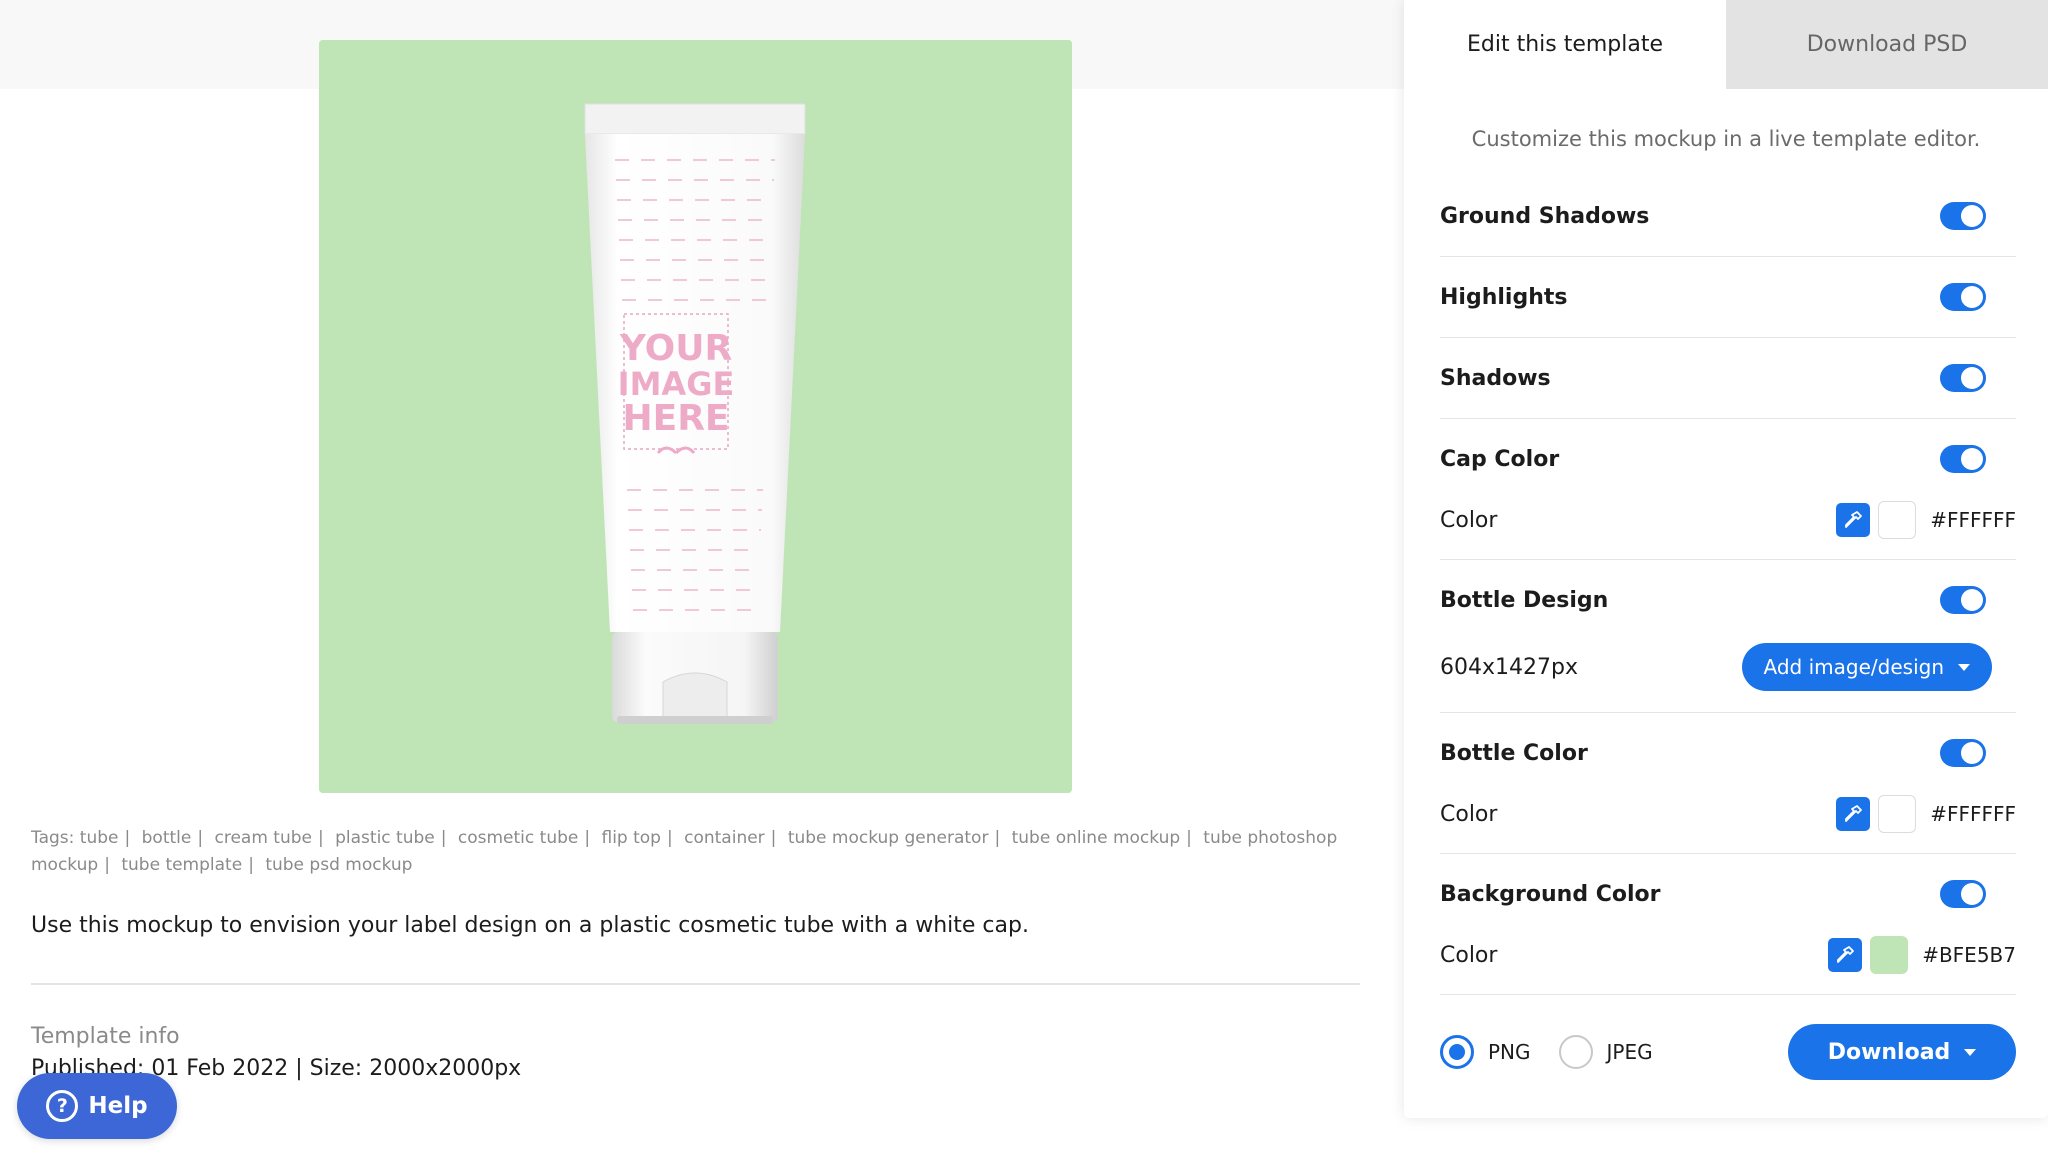  I want to click on jpeg-radio, so click(1575, 1052).